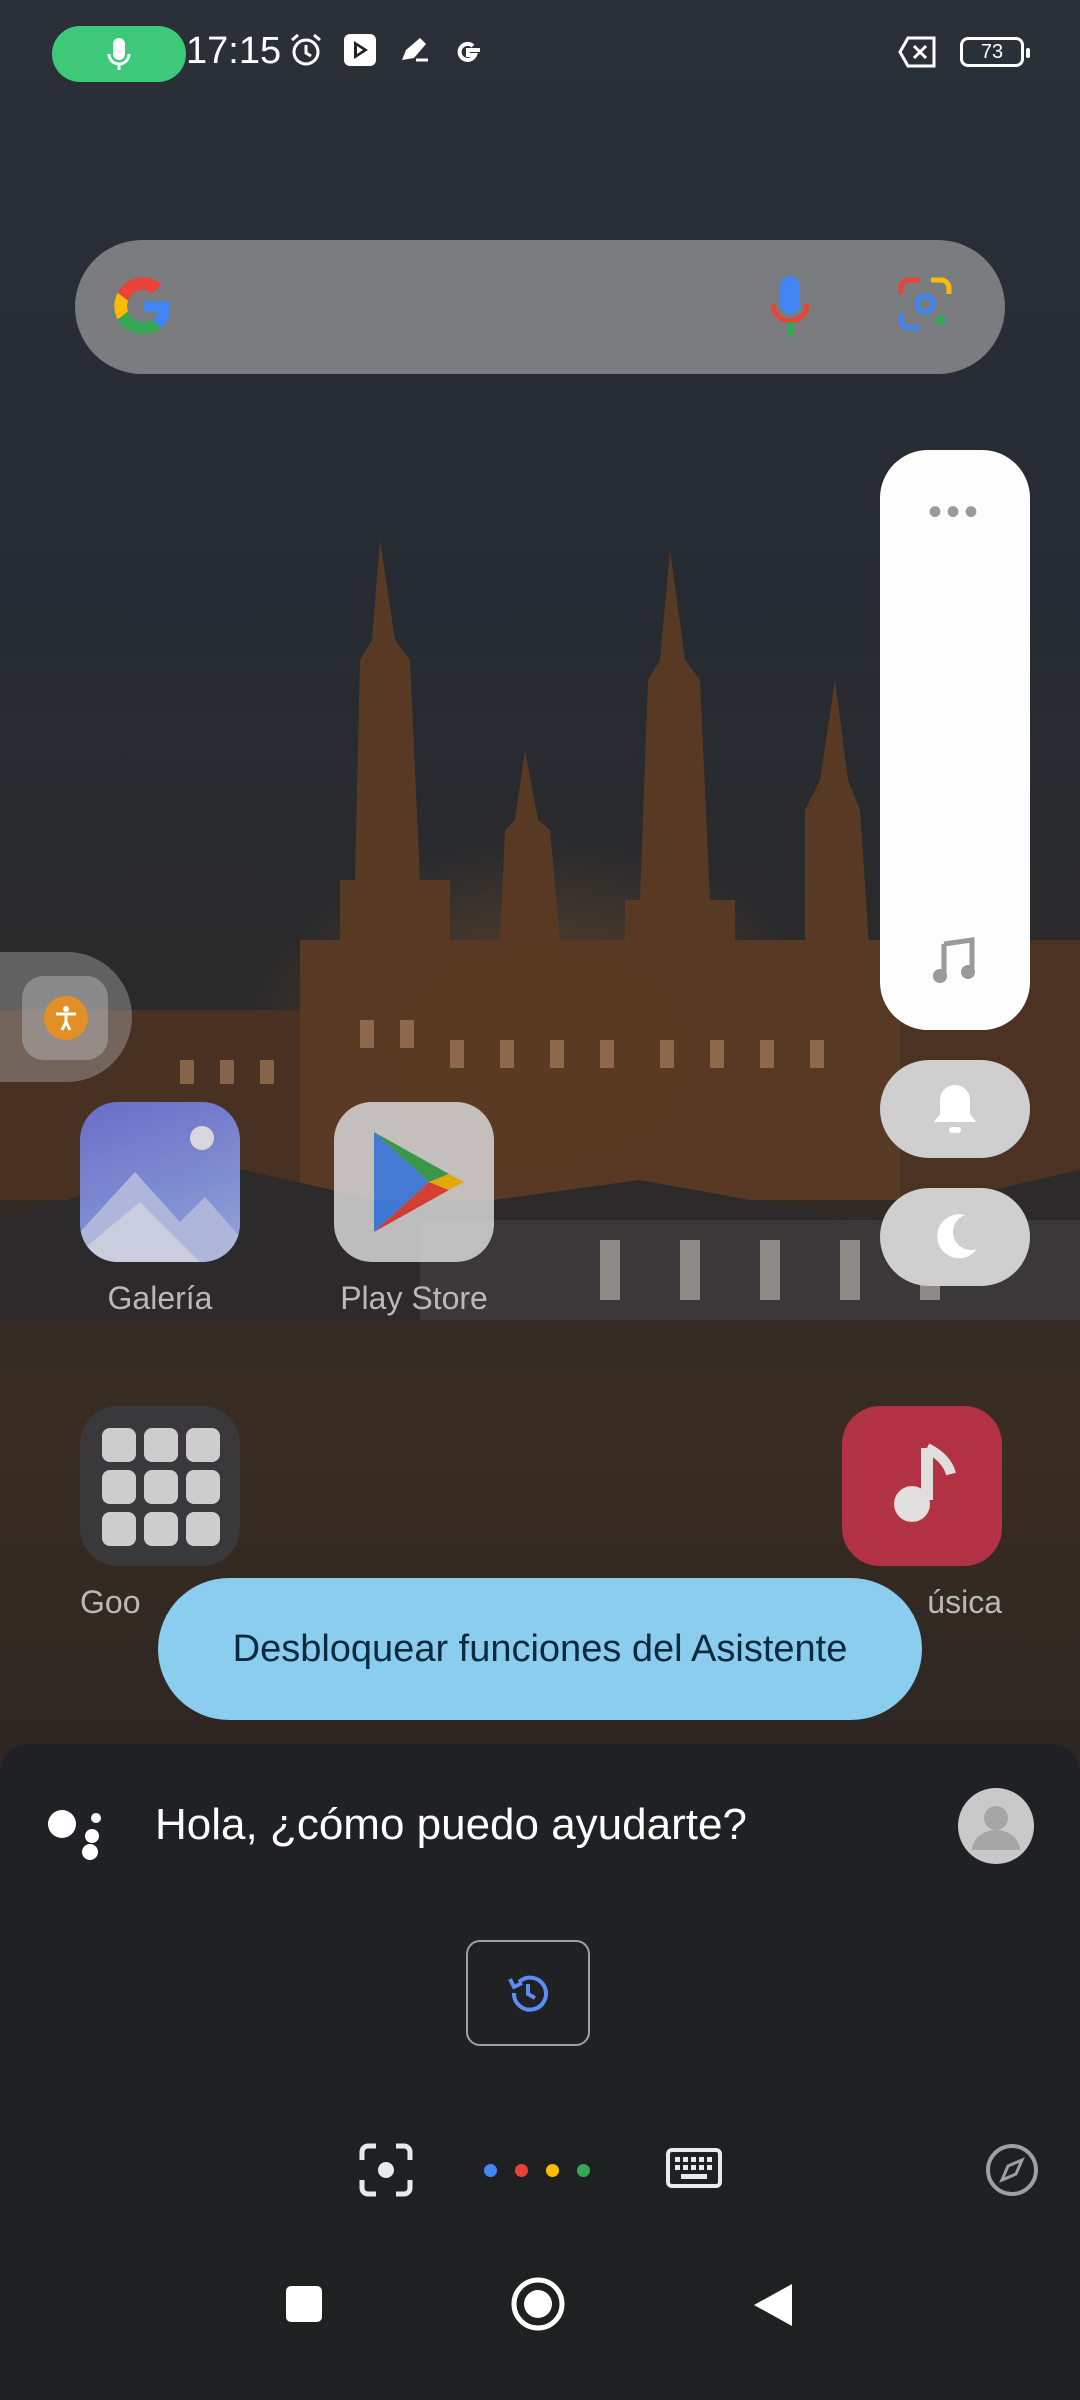 The image size is (1080, 2400). What do you see at coordinates (74, 1835) in the screenshot?
I see `assistant-logo-icon` at bounding box center [74, 1835].